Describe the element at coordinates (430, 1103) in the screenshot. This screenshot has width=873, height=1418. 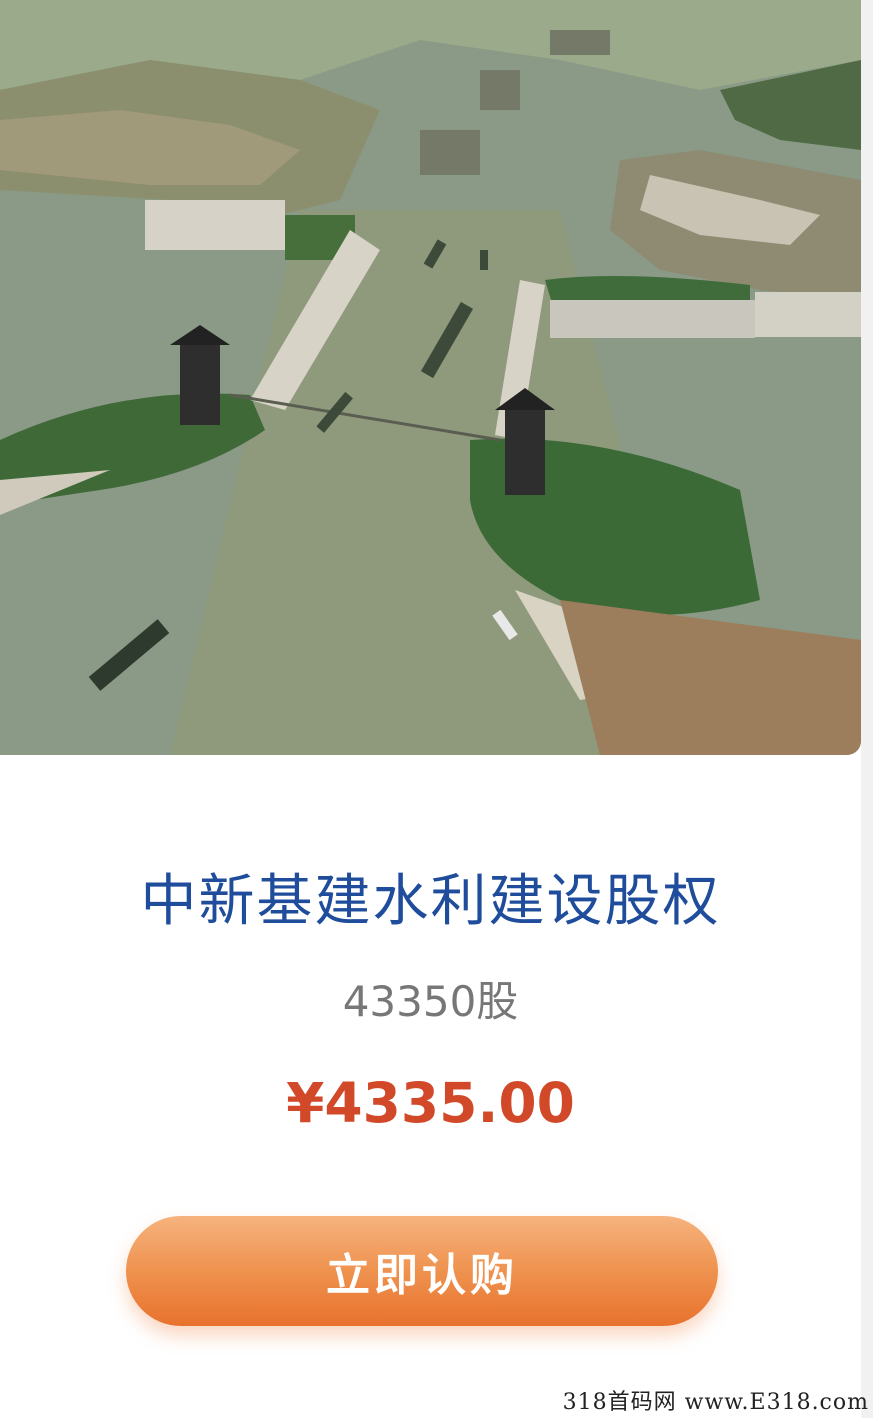
I see `product-price: ¥4335.00` at that location.